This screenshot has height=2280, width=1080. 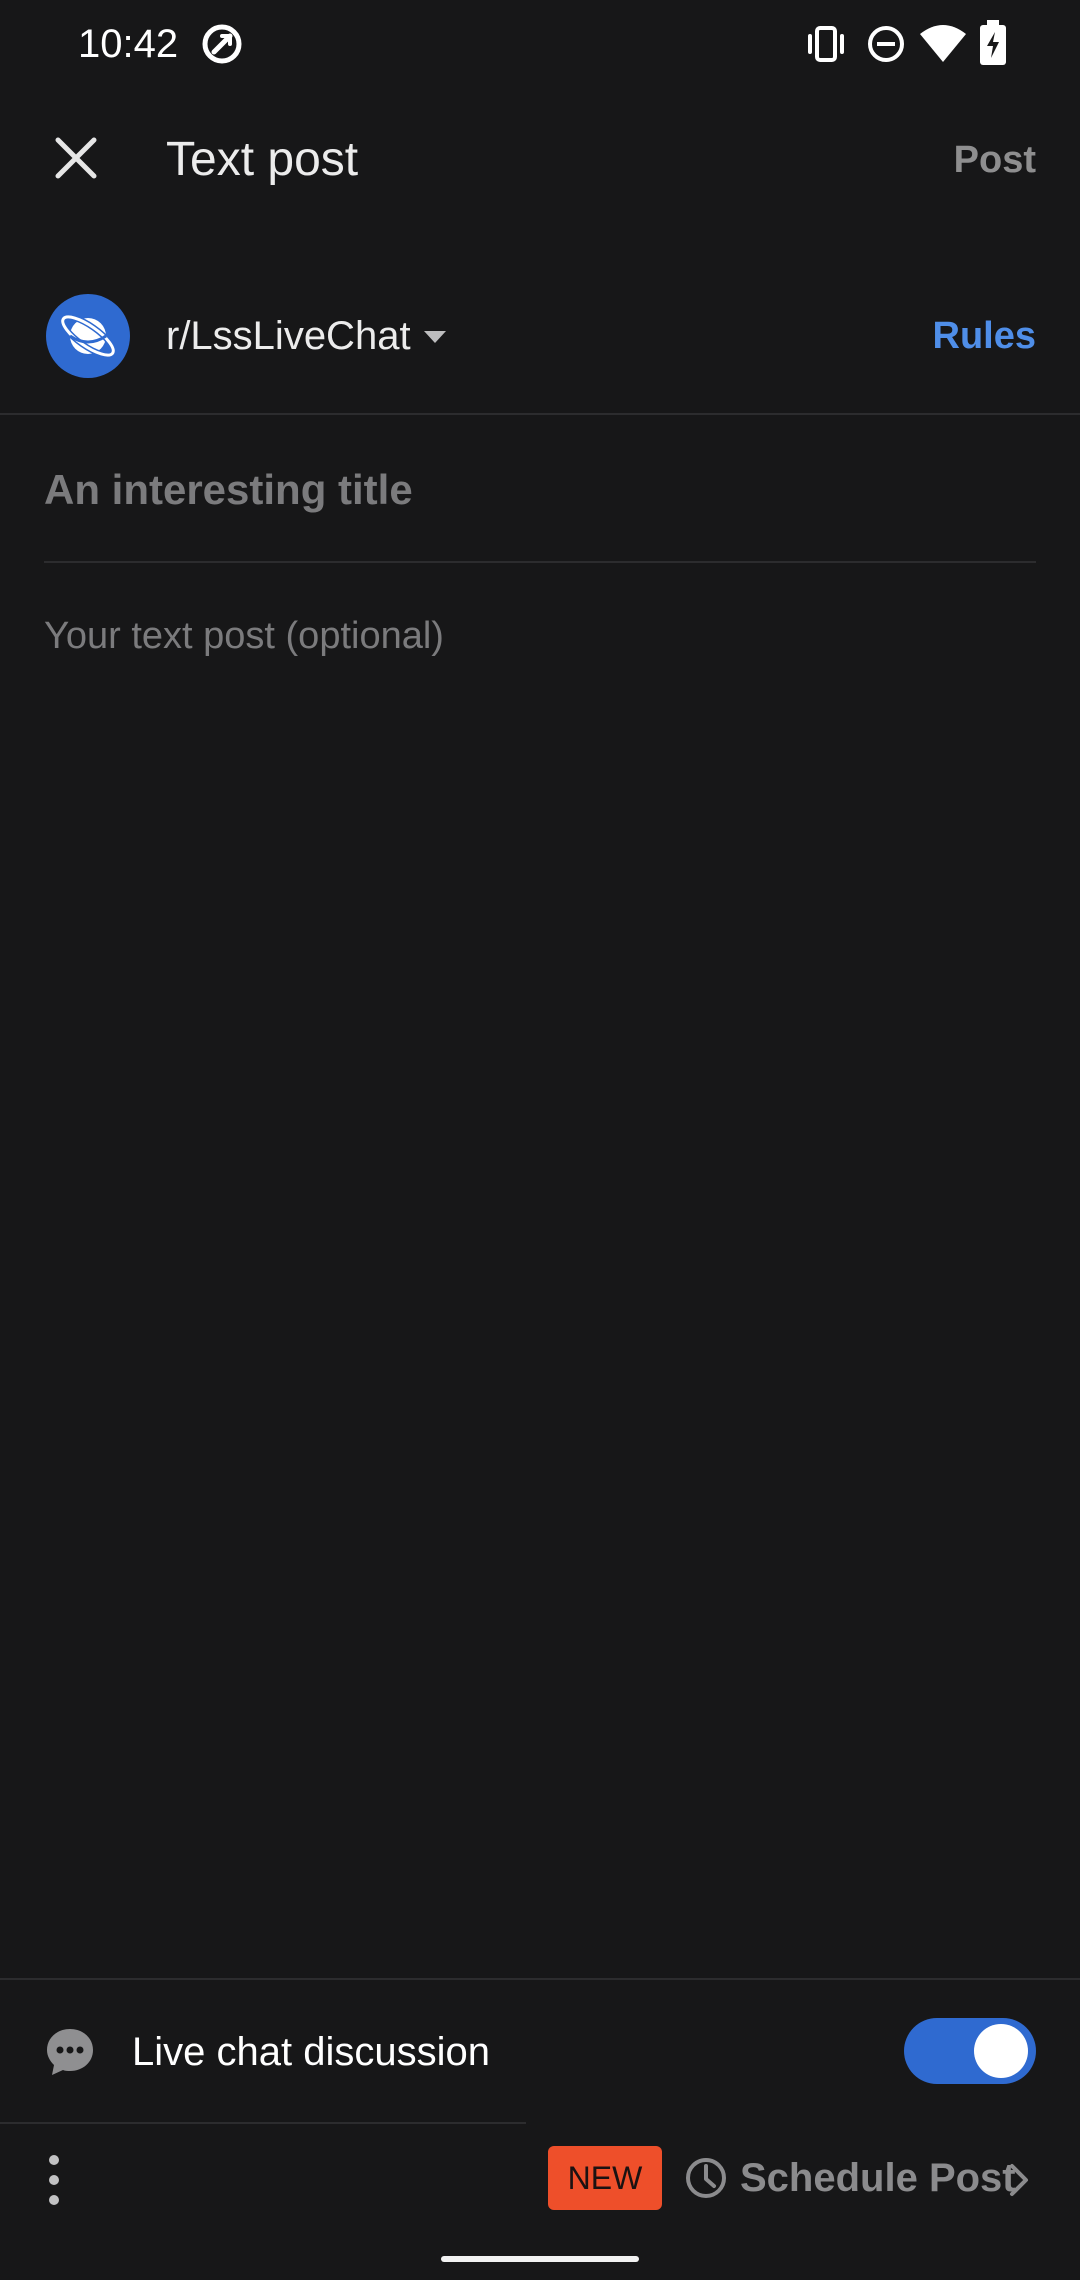 I want to click on planet-icon, so click(x=88, y=336).